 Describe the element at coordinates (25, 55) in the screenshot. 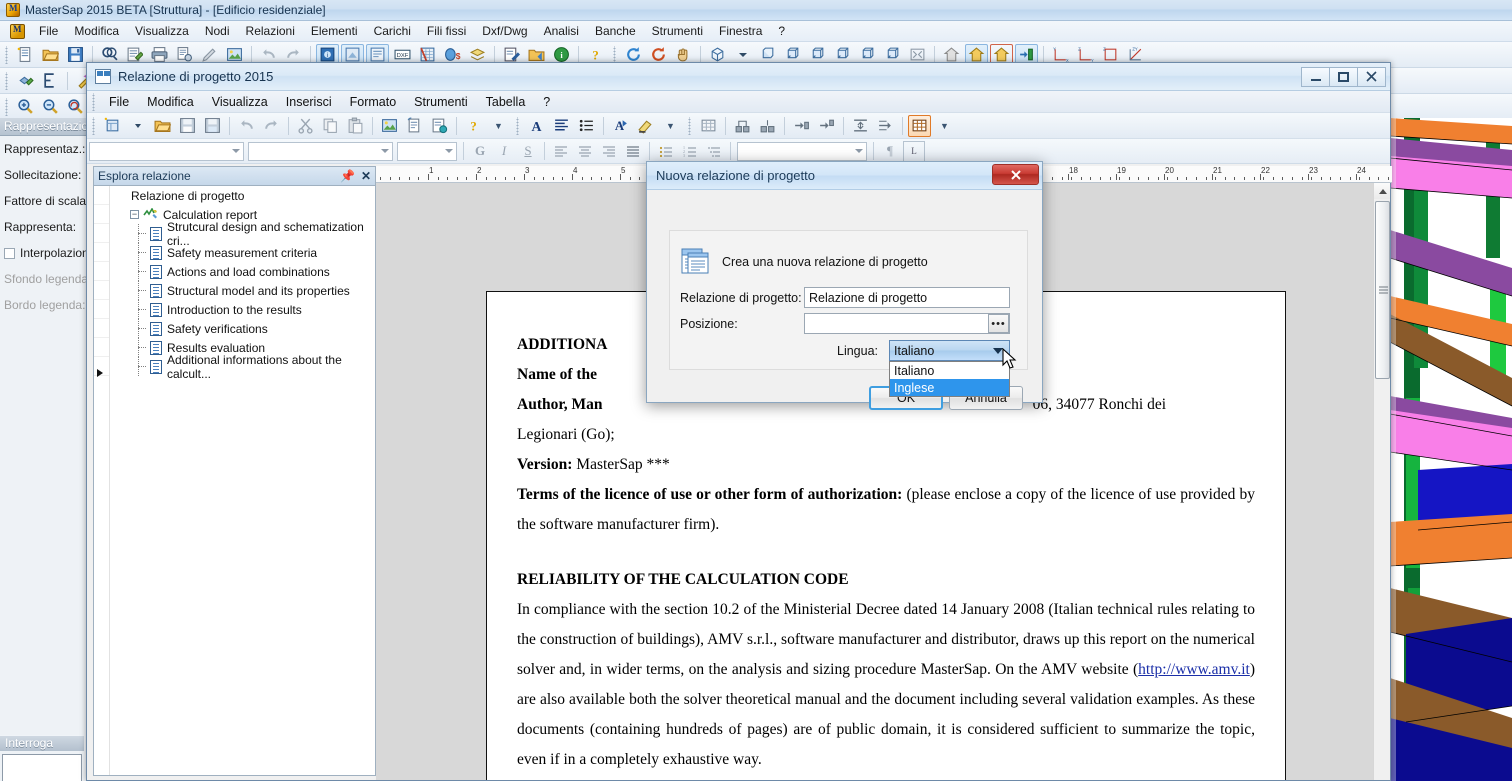

I see `new-file-button` at that location.